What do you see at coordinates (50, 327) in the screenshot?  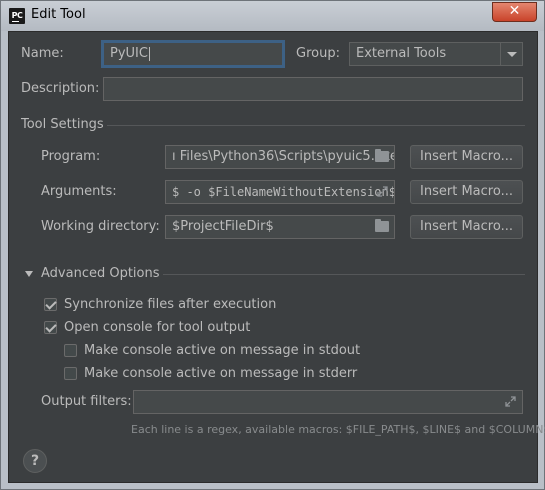 I see `open-console-checkbox` at bounding box center [50, 327].